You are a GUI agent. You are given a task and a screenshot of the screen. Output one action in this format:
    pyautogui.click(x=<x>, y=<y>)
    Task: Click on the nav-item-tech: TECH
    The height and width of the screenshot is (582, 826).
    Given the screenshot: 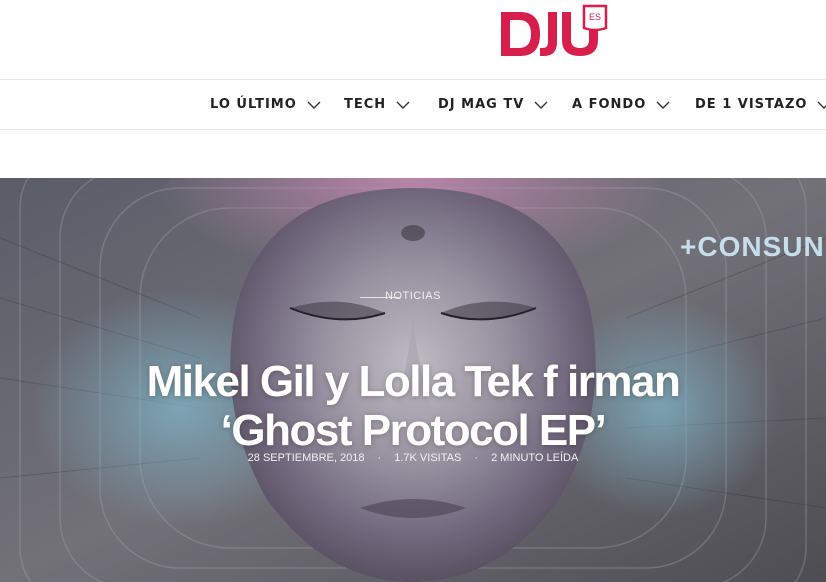 What is the action you would take?
    pyautogui.click(x=377, y=104)
    